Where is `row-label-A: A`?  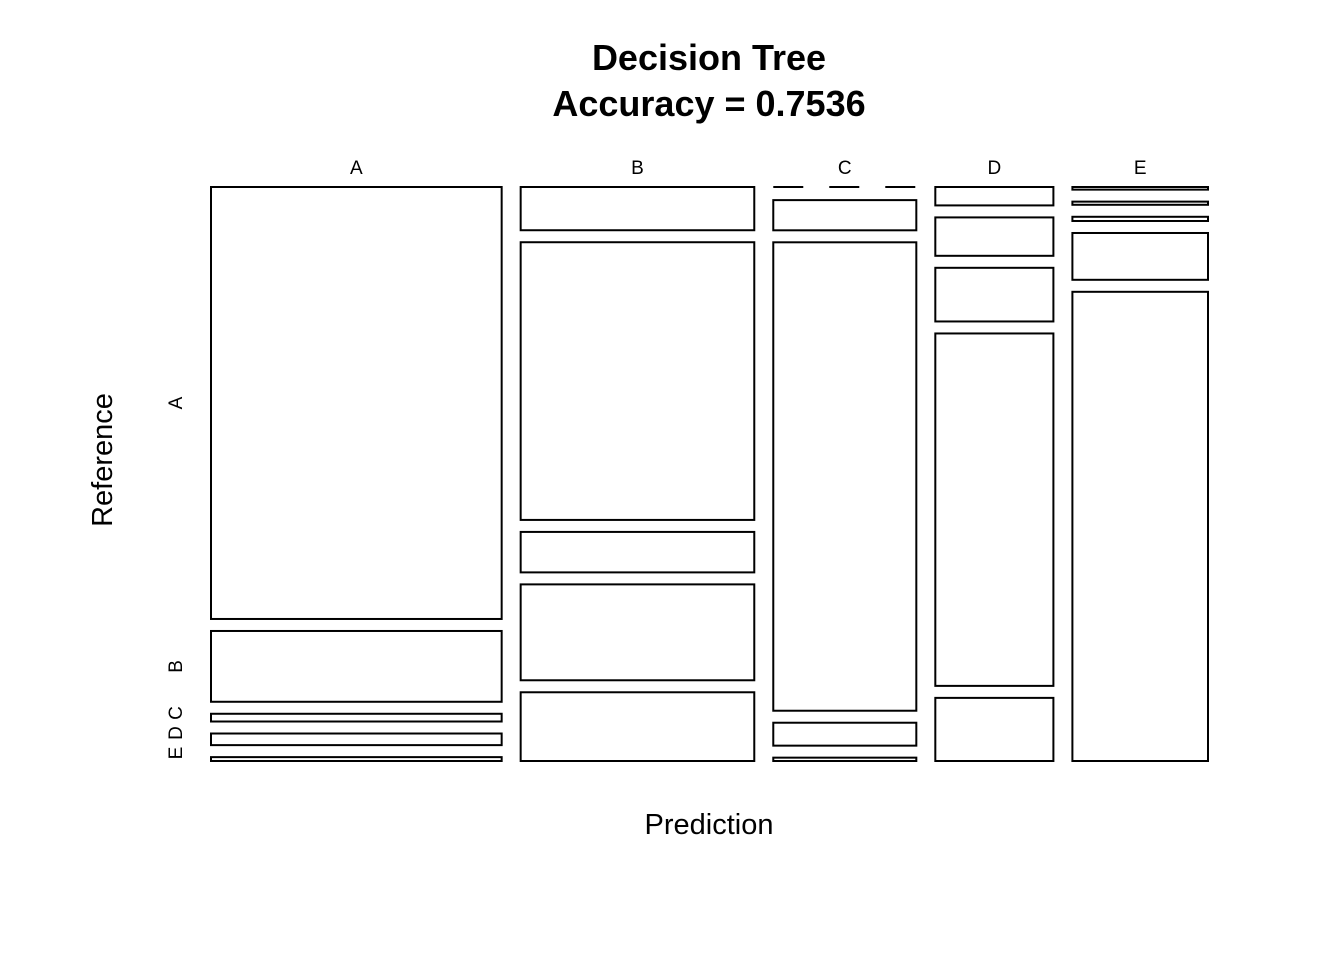 row-label-A: A is located at coordinates (176, 402).